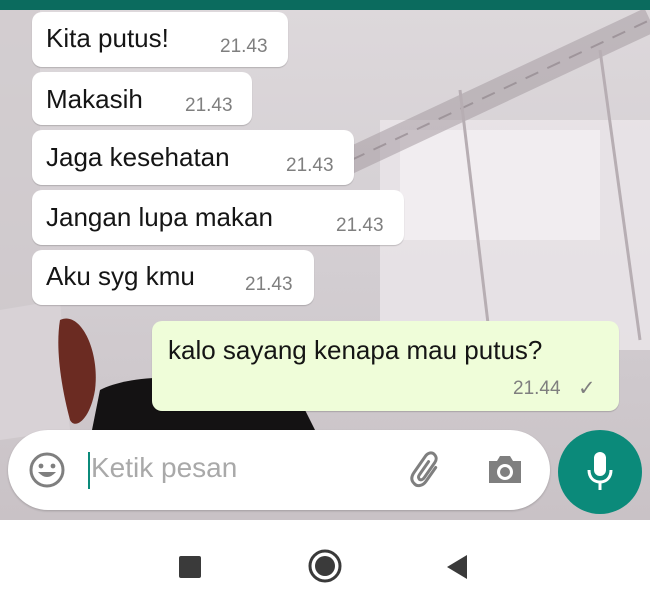 This screenshot has height=606, width=650. I want to click on message-bubble-incoming: Jaga kesehatan 21.43, so click(193, 157).